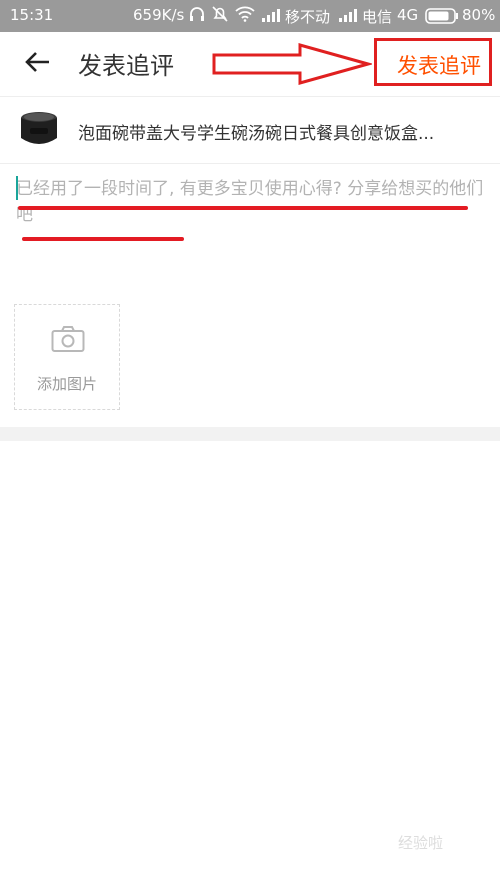 This screenshot has width=500, height=888. I want to click on text-cursor, so click(17, 188).